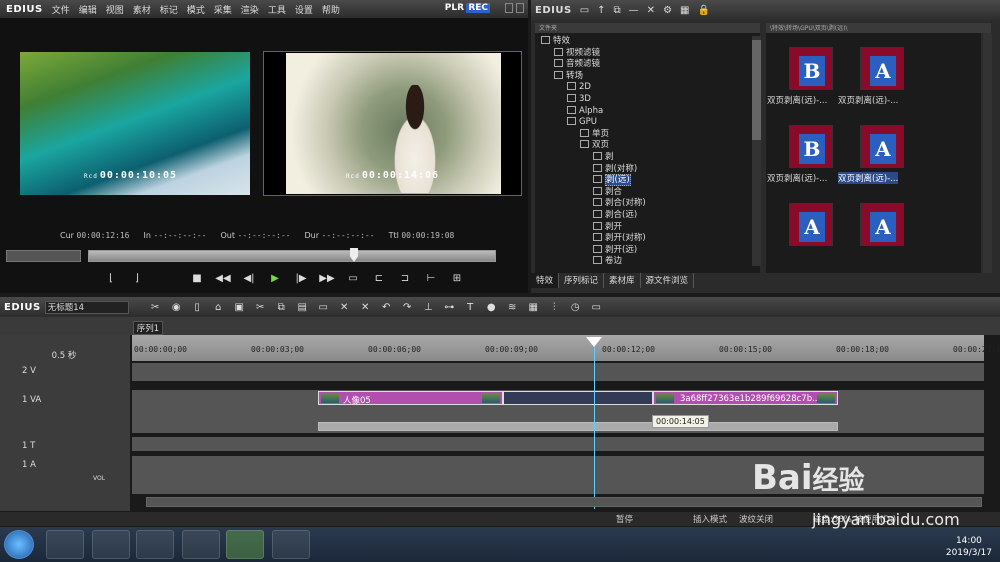  I want to click on open-icon: ⌂, so click(218, 307).